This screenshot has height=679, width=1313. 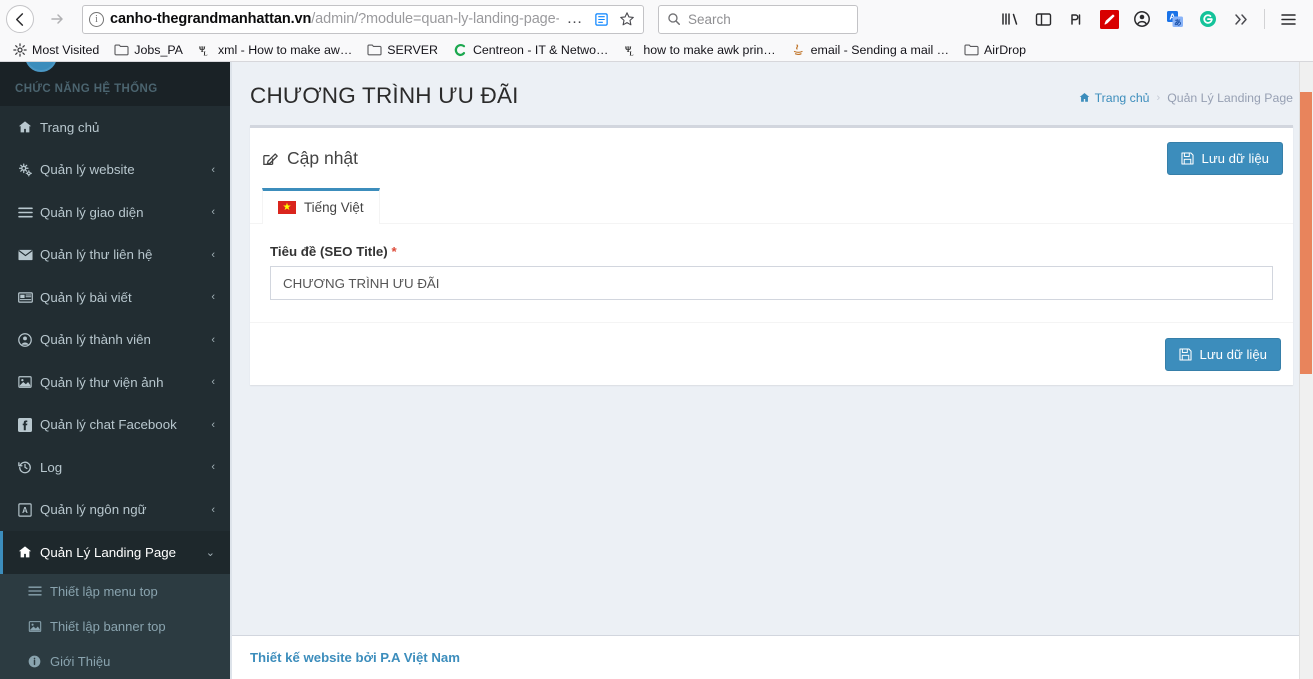 I want to click on sidebar-item-quan-ly-thu-lien-he: Quản lý thư liên hệ ‹, so click(x=115, y=255).